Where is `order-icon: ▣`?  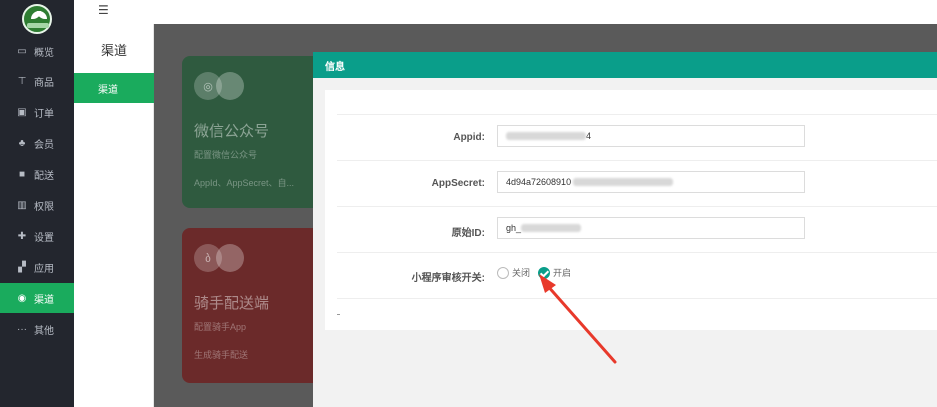 order-icon: ▣ is located at coordinates (22, 112).